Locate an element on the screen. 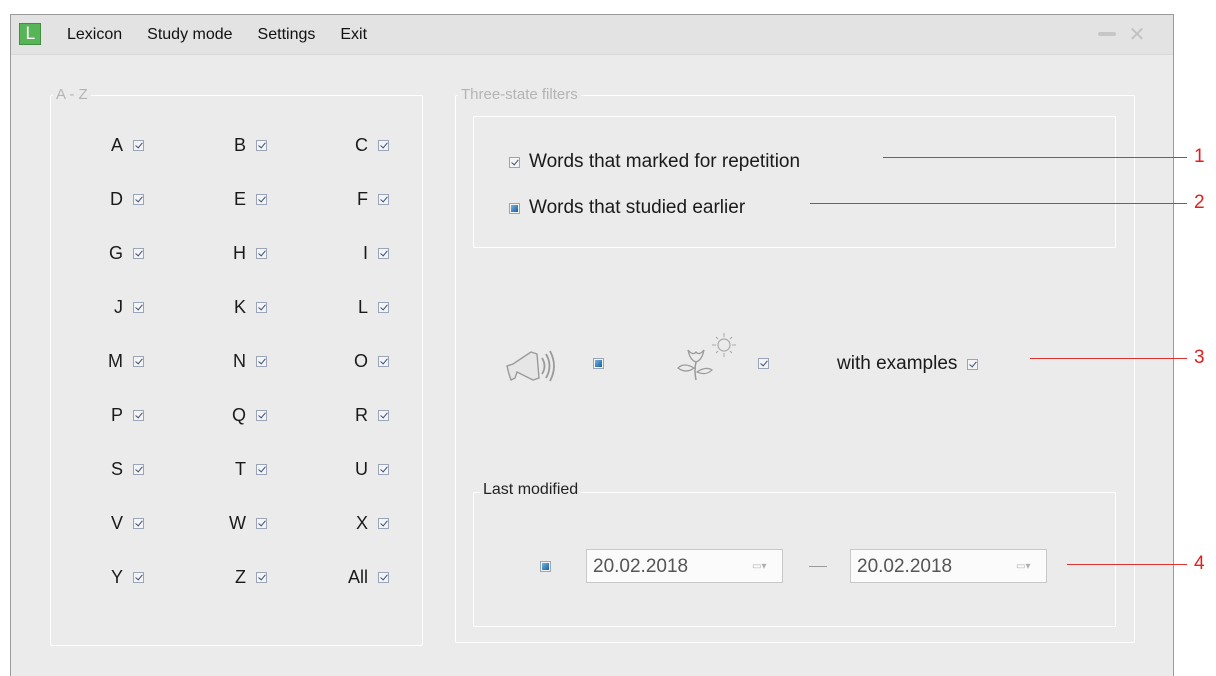  letter-filter-item: S is located at coordinates (104, 469).